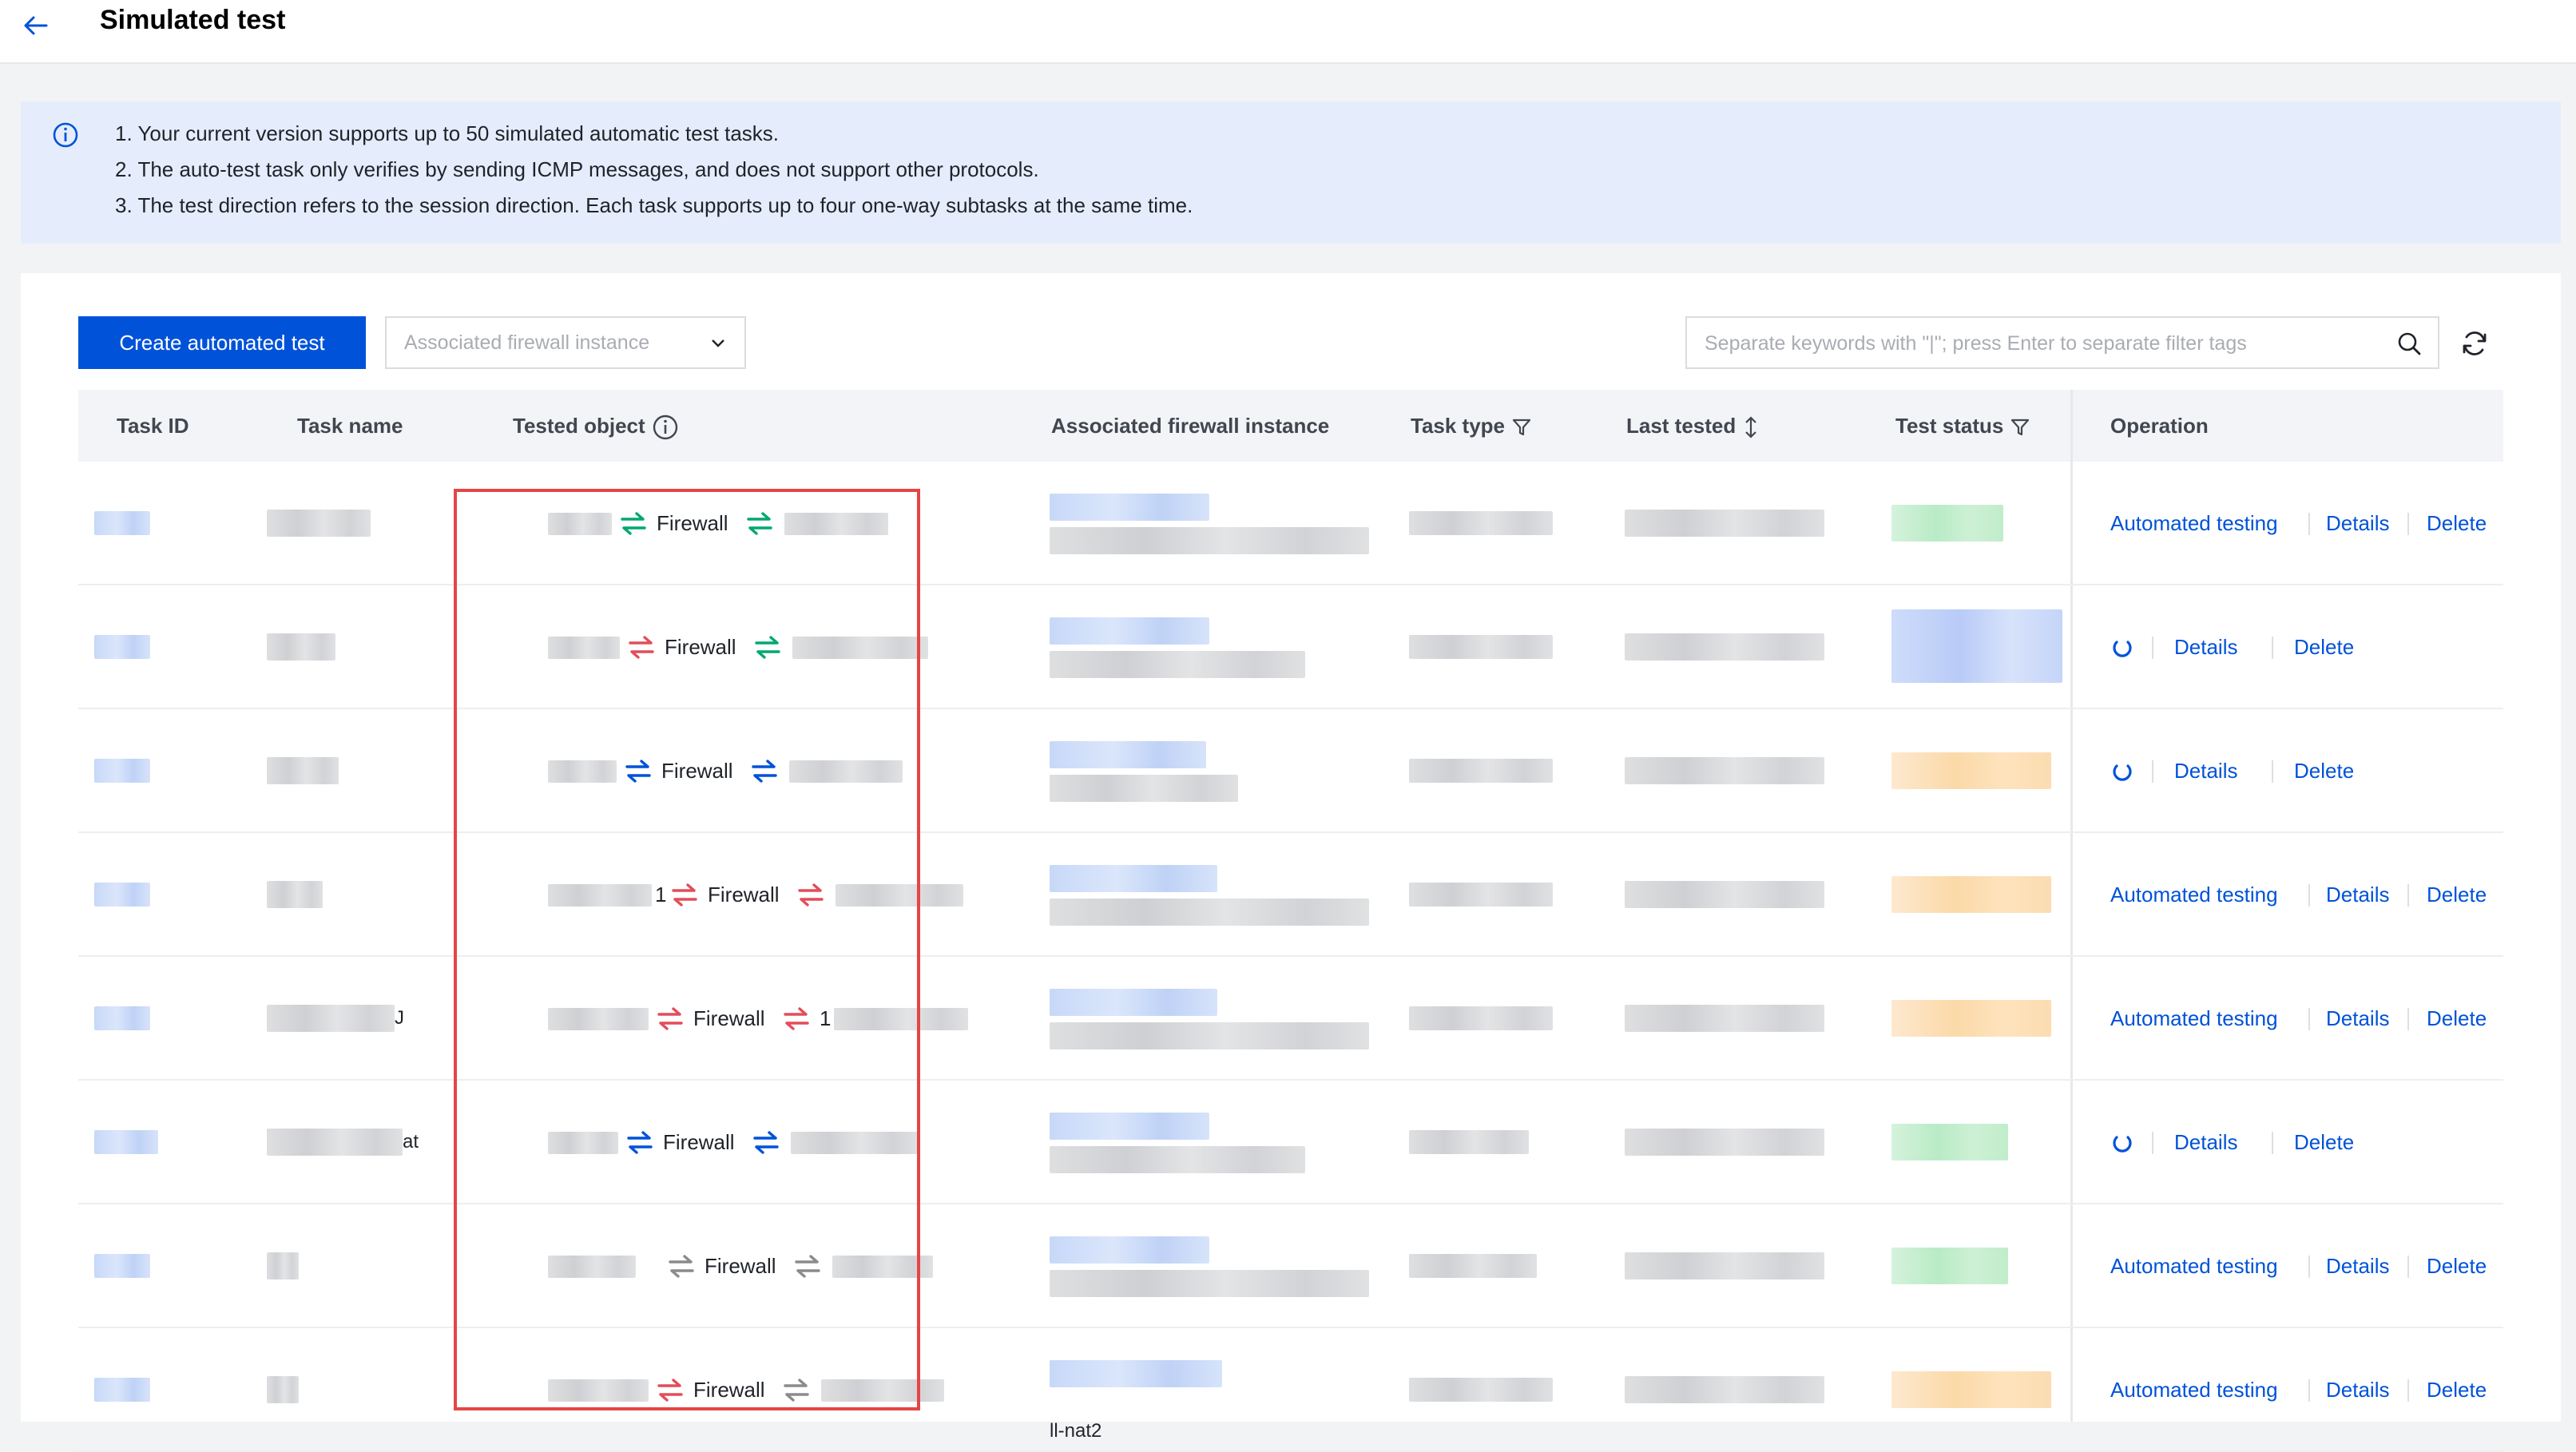 The width and height of the screenshot is (2576, 1452). Describe the element at coordinates (2409, 343) in the screenshot. I see `search-icon` at that location.